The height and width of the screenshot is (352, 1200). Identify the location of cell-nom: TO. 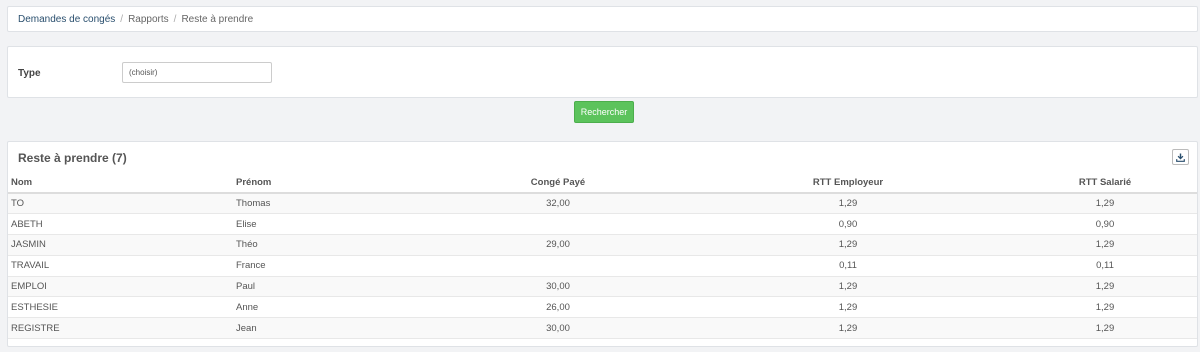
(120, 204).